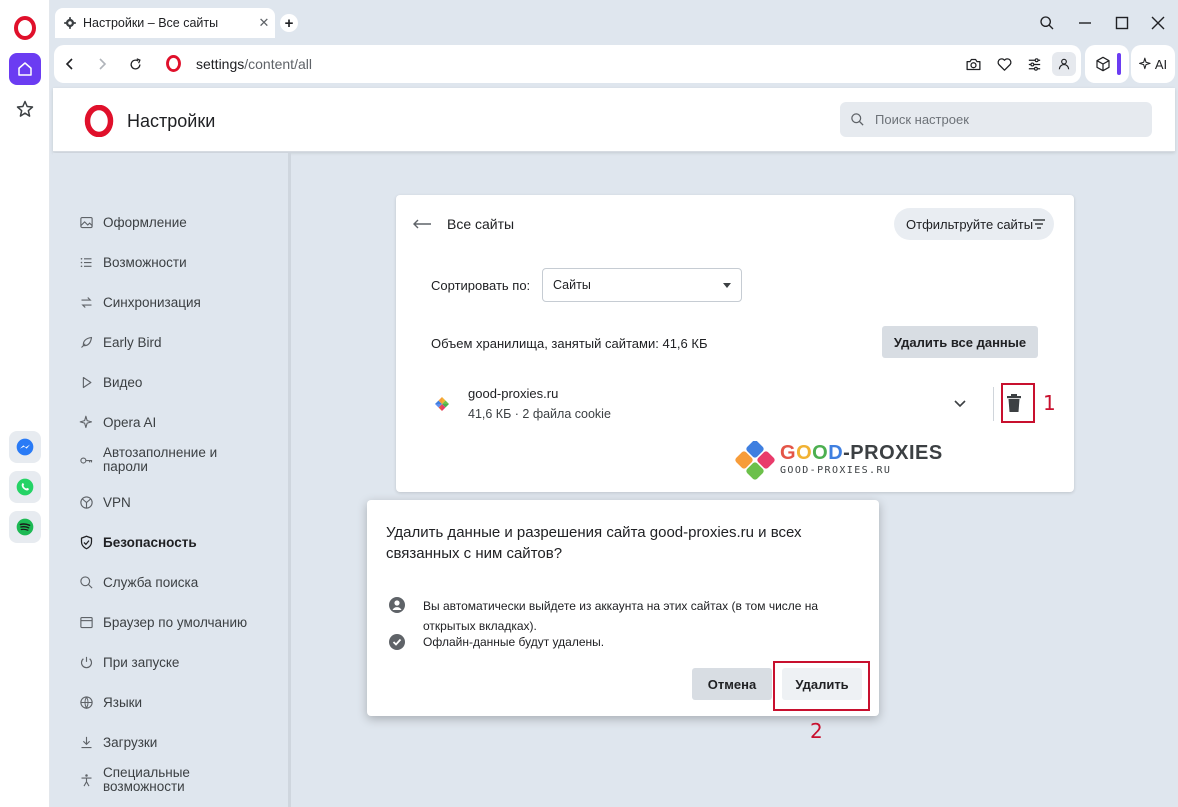 This screenshot has height=807, width=1178. Describe the element at coordinates (1047, 23) in the screenshot. I see `search-tabs-icon` at that location.